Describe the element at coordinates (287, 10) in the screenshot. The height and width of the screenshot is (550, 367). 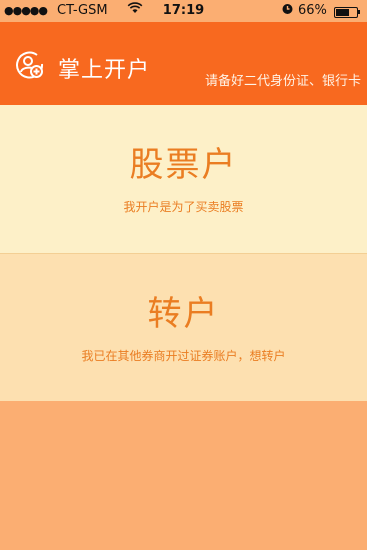
I see `alarm-icon` at that location.